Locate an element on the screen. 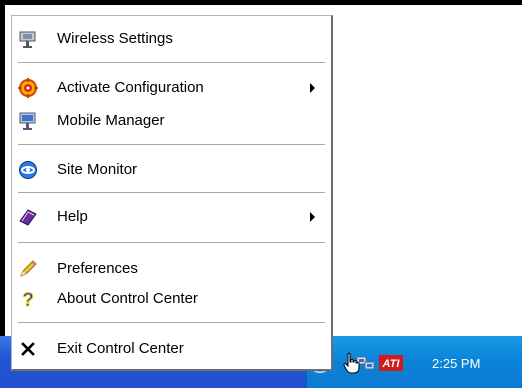 Image resolution: width=522 pixels, height=388 pixels. ati-icon: ATI is located at coordinates (391, 363).